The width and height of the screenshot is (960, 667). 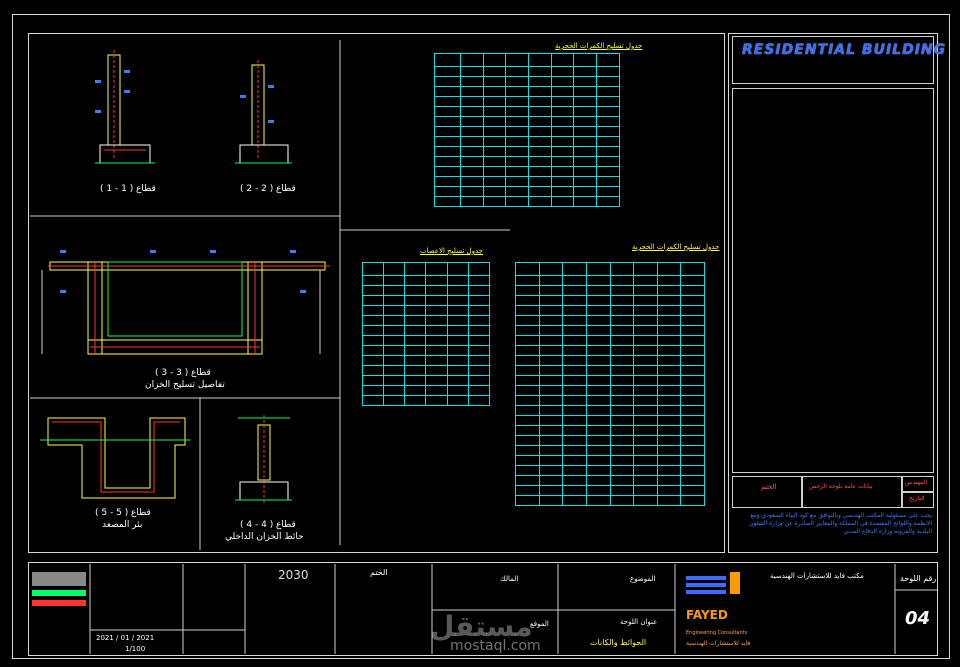 I want to click on brand-subtitle: Engineering Consultants, so click(x=717, y=633).